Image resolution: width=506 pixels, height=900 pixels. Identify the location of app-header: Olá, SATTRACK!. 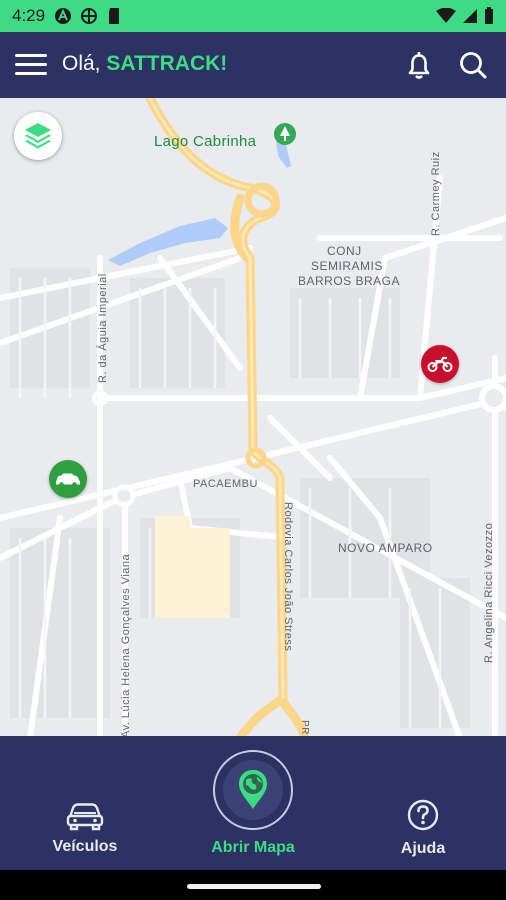
(253, 65).